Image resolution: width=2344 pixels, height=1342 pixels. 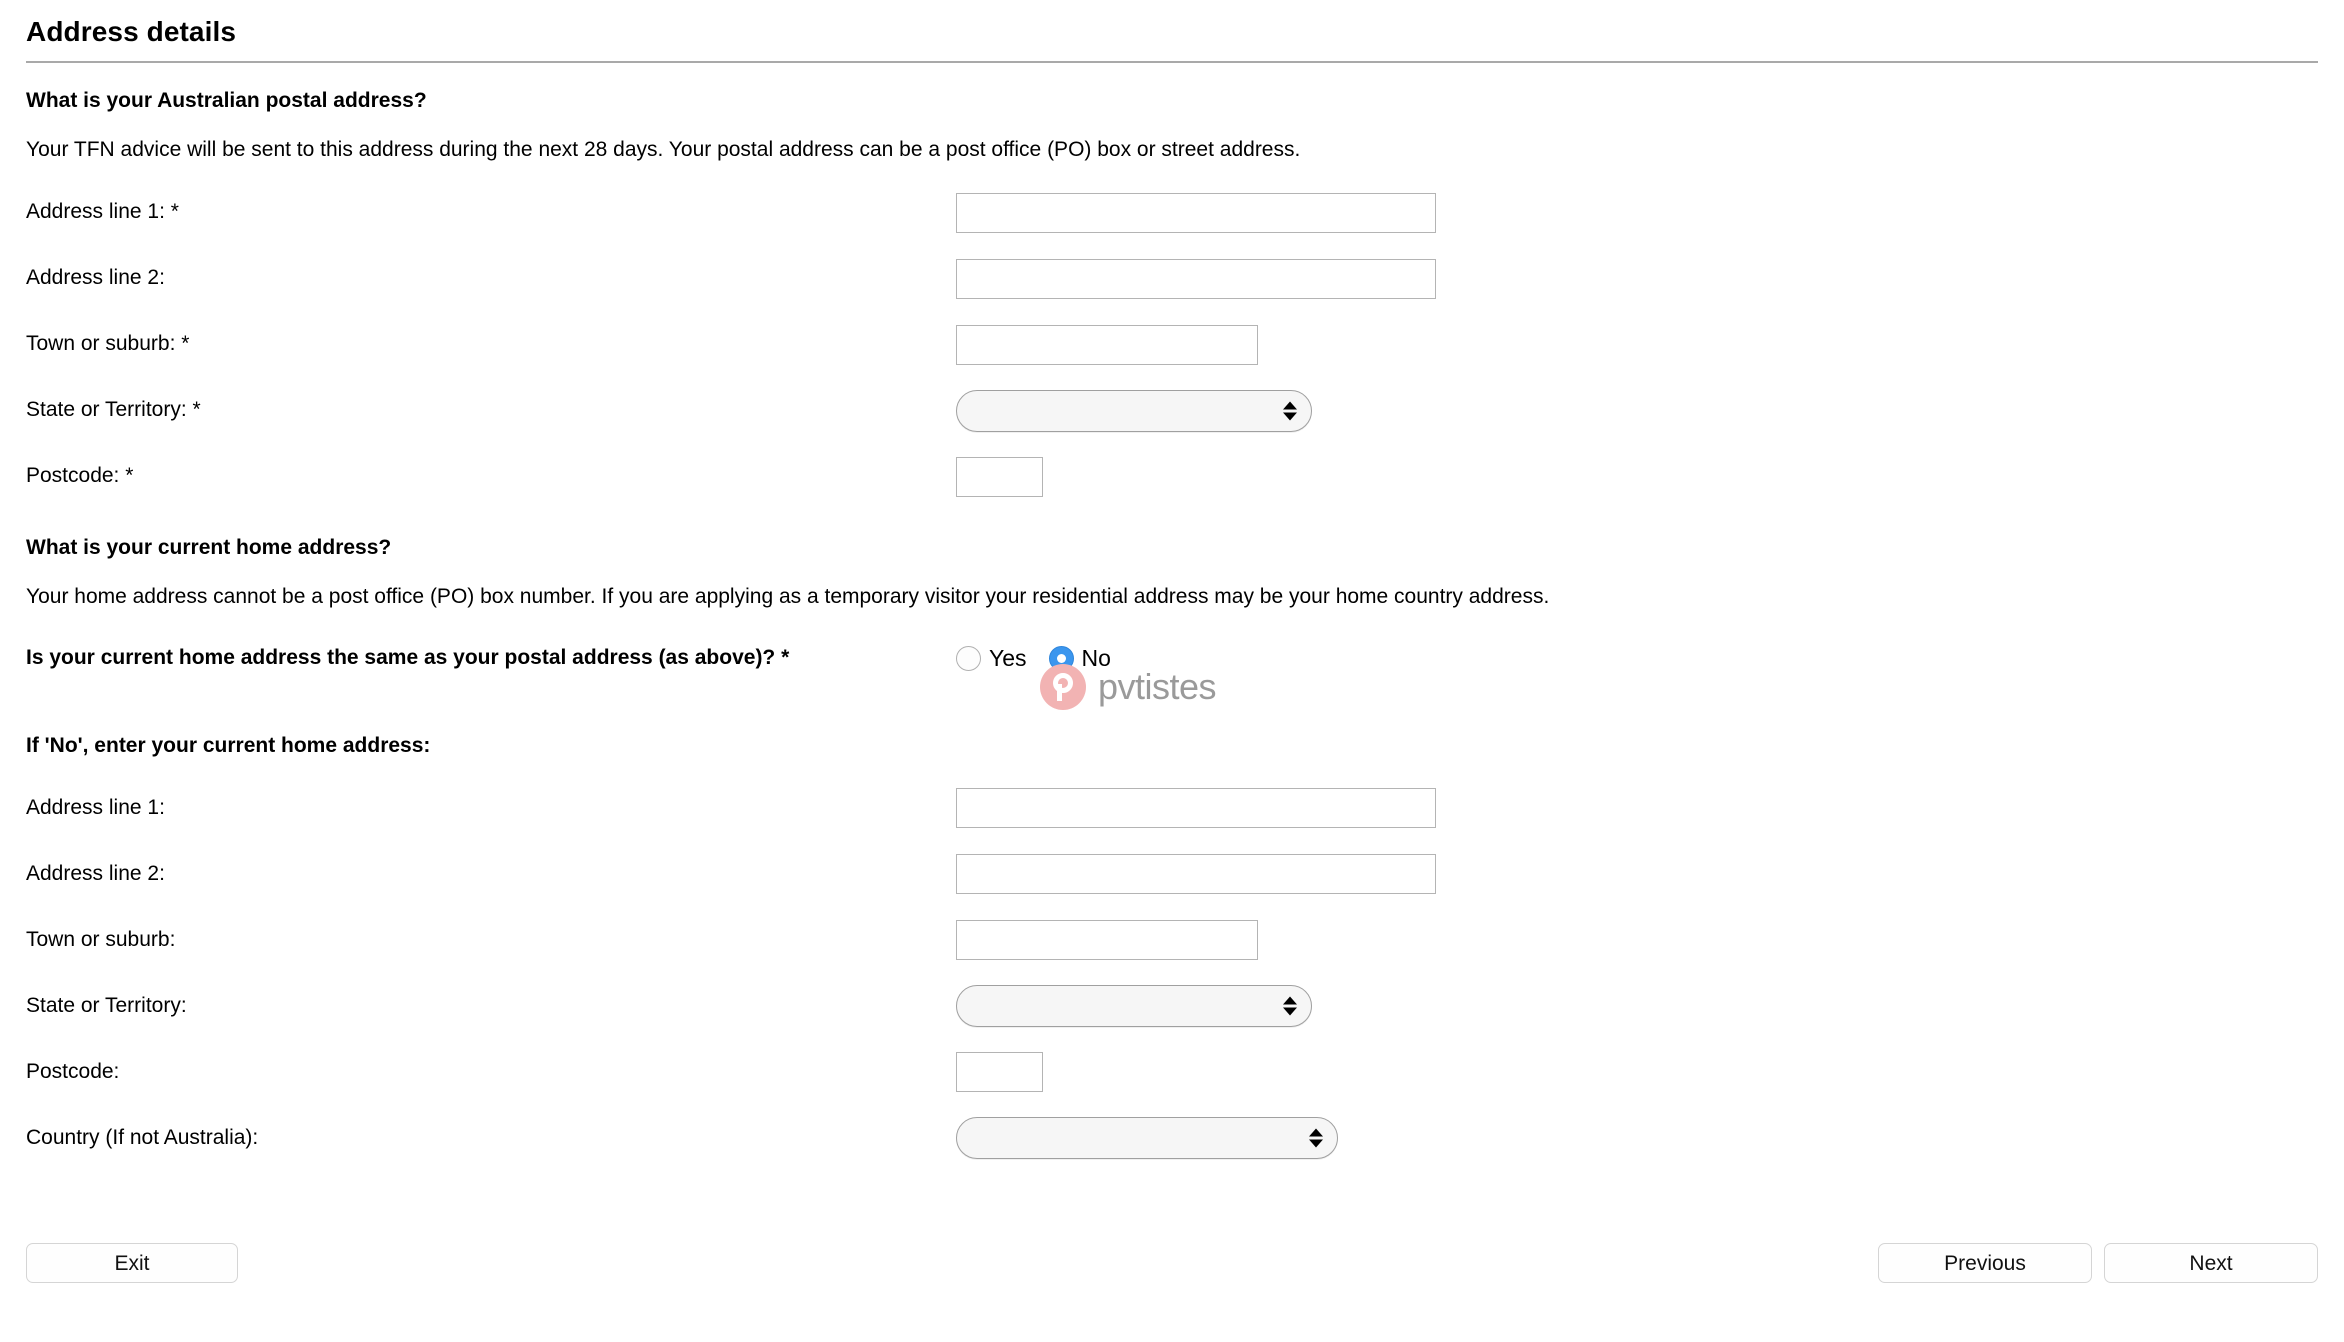 What do you see at coordinates (1172, 477) in the screenshot?
I see `field-row-postal-postcode: Postcode: *` at bounding box center [1172, 477].